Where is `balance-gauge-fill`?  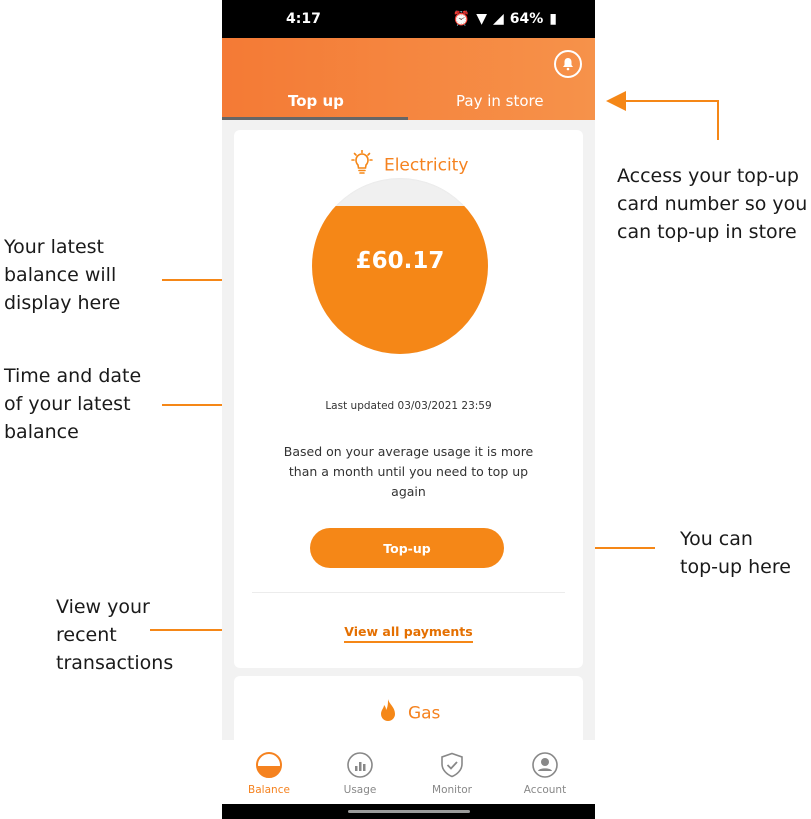
balance-gauge-fill is located at coordinates (400, 280).